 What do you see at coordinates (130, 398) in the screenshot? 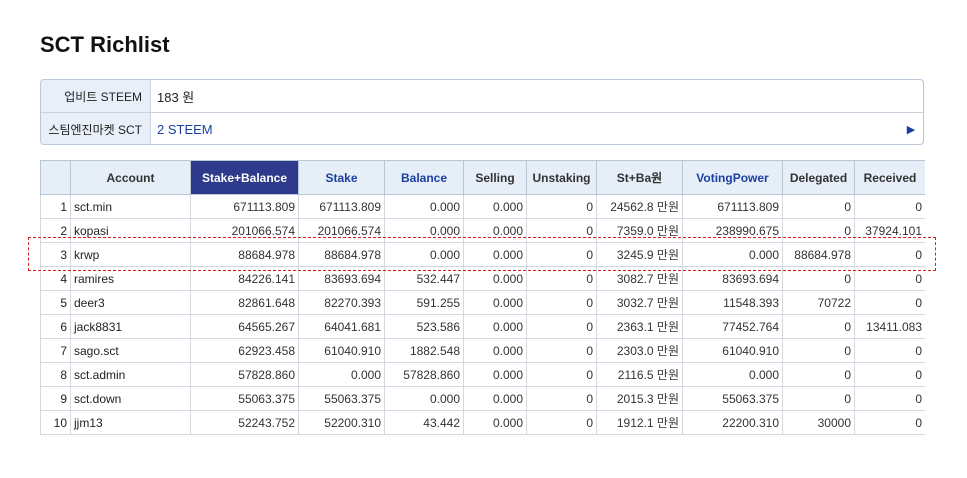
I see `account-cell: sct.down` at bounding box center [130, 398].